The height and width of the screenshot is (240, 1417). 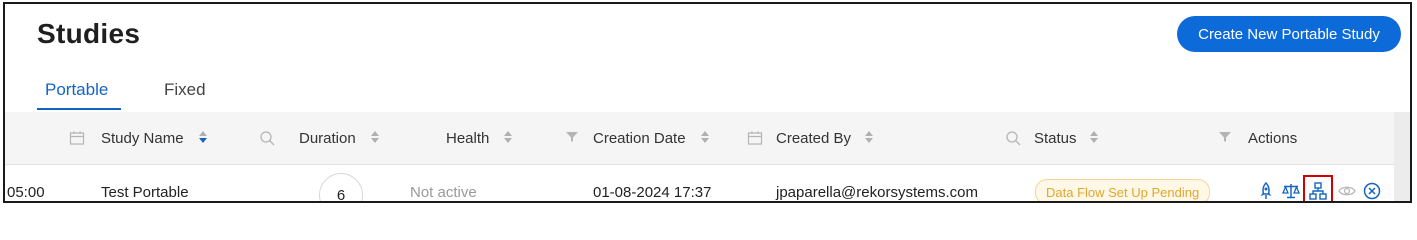 I want to click on create-new-portable-study-button: Create New Portable Study, so click(x=1289, y=34).